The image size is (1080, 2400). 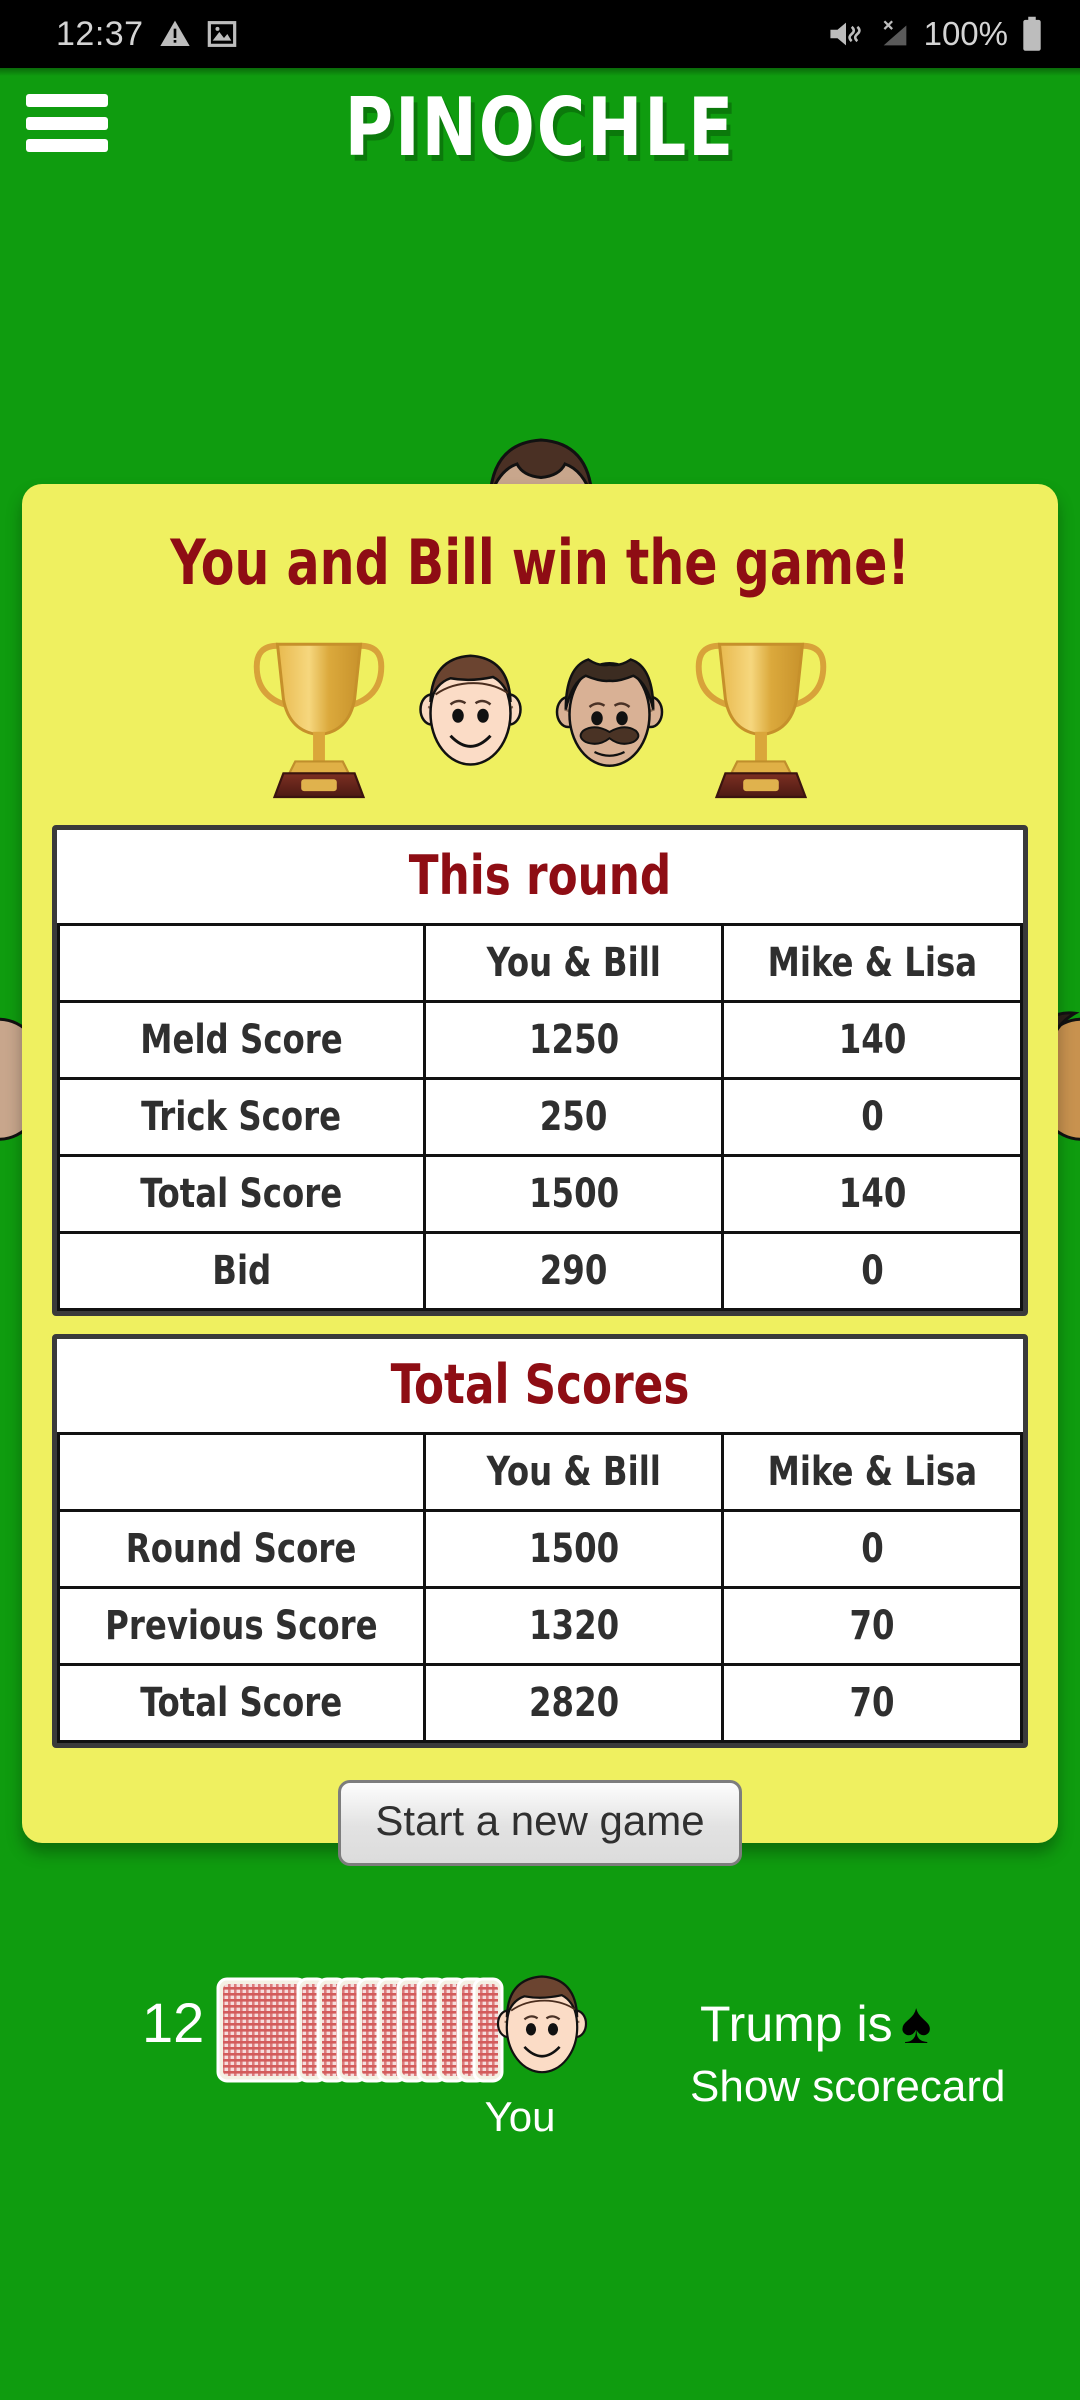 I want to click on table-row: Bid 290 0, so click(x=540, y=1271).